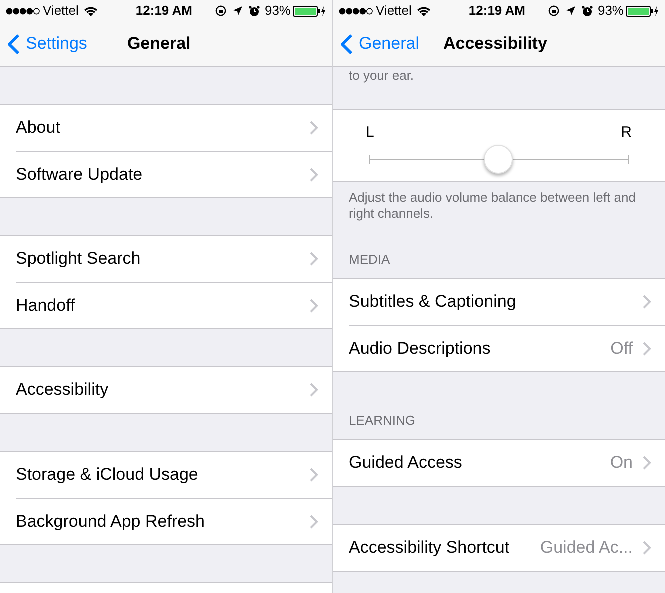  Describe the element at coordinates (621, 349) in the screenshot. I see `row-value: Off` at that location.